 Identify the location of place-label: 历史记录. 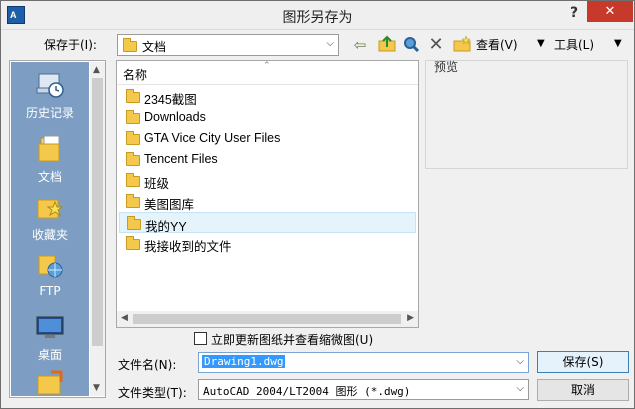
(49, 113).